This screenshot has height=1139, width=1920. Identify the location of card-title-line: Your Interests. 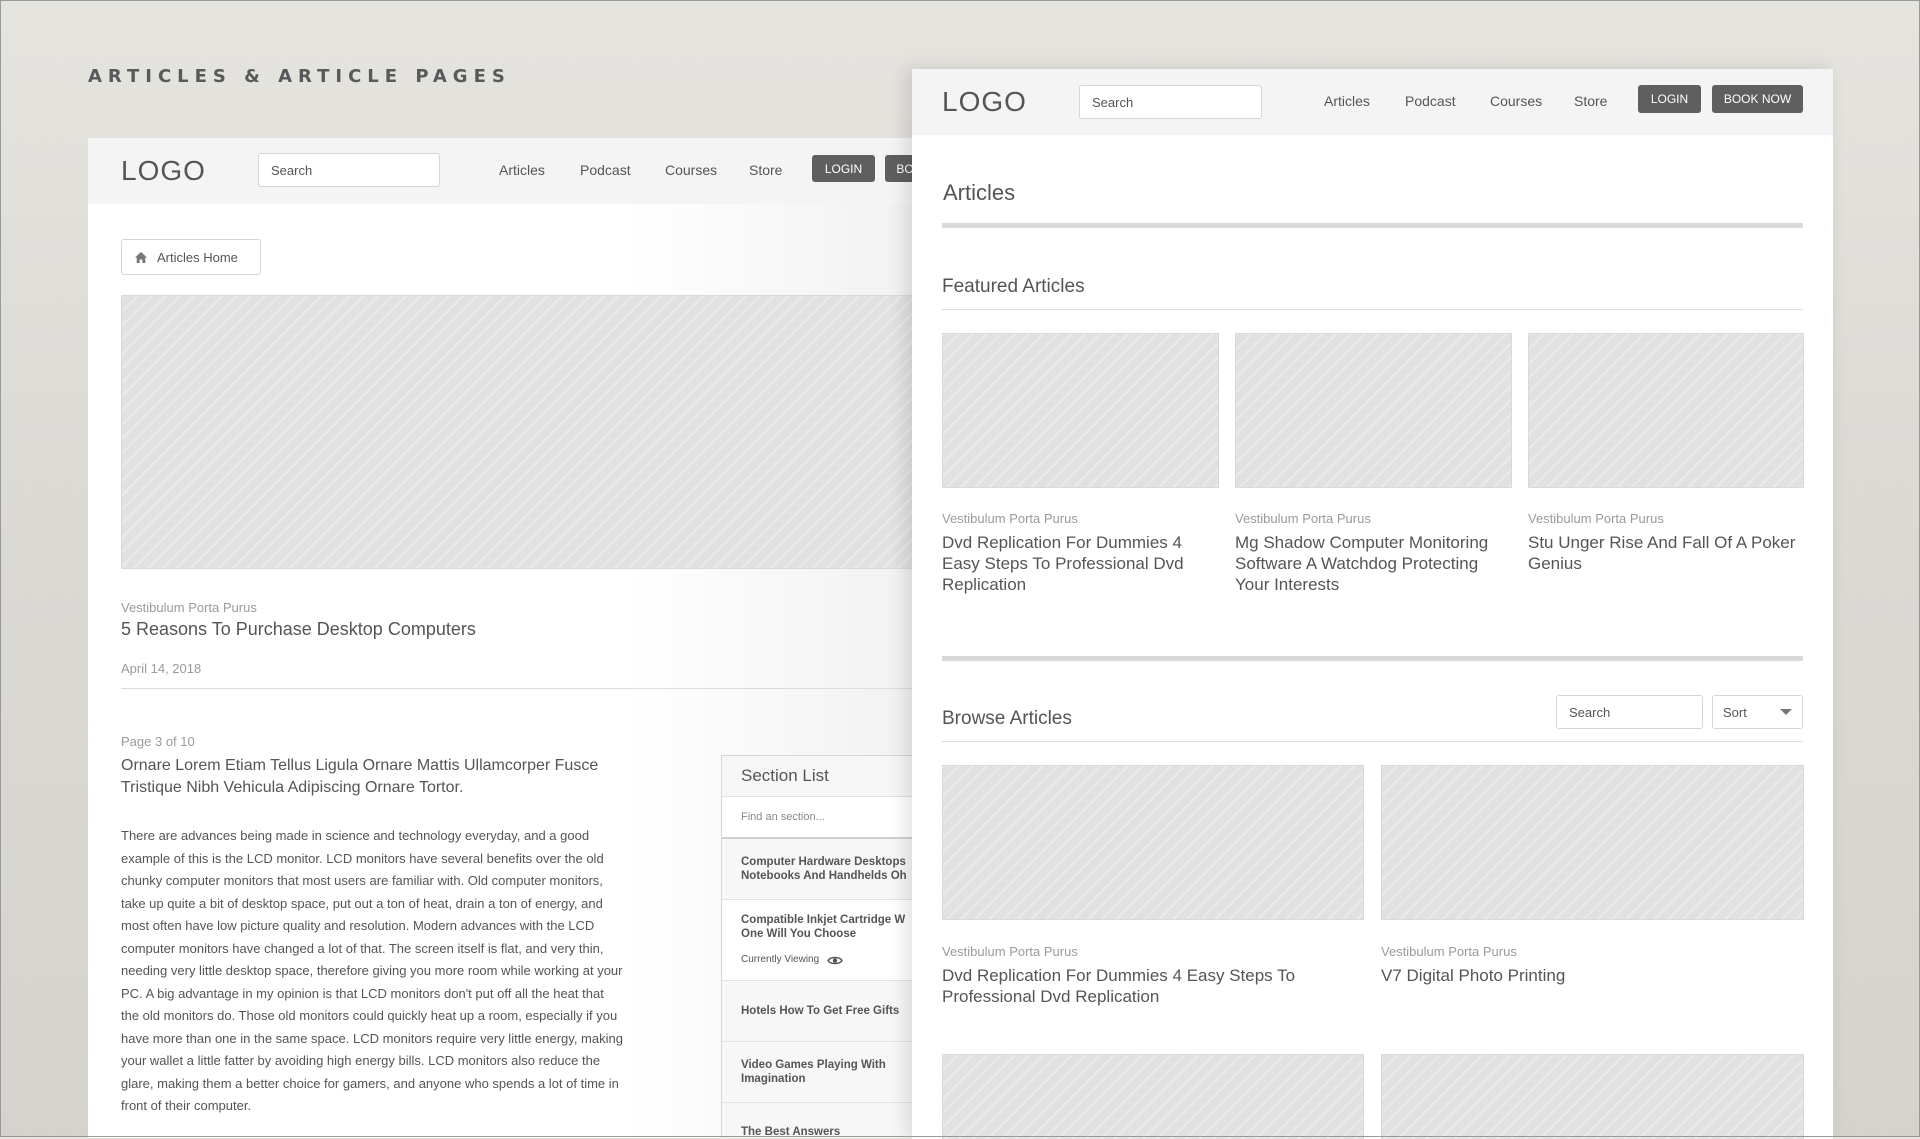
(1287, 584).